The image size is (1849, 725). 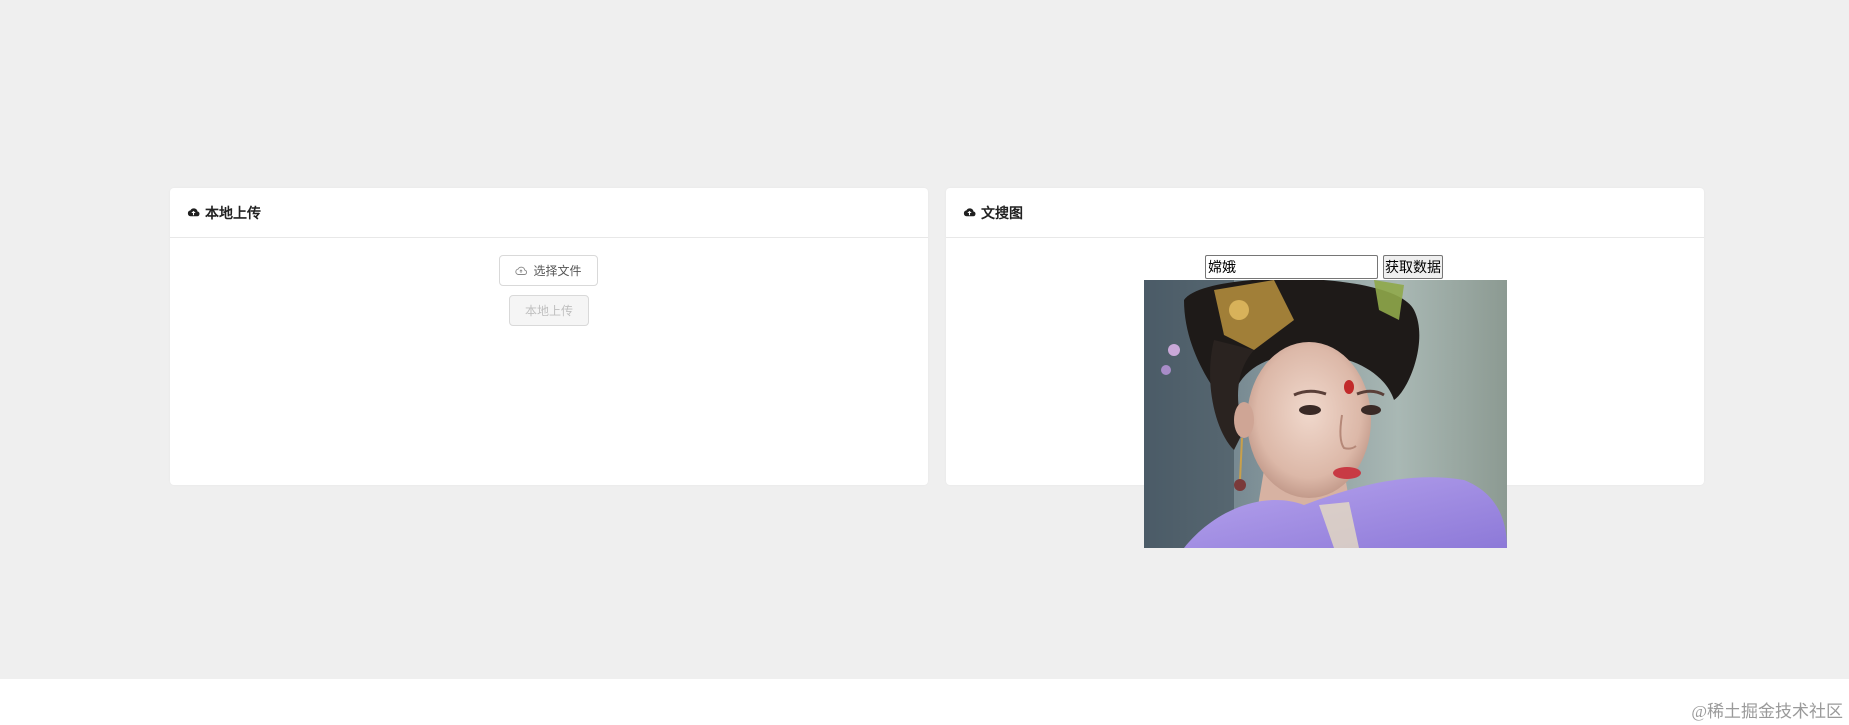 I want to click on upload-card-header: 本地上传, so click(x=549, y=213).